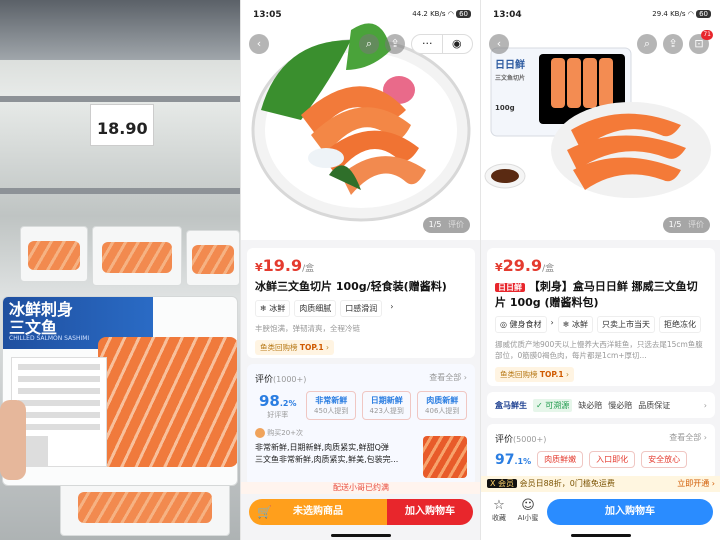  What do you see at coordinates (522, 265) in the screenshot?
I see `price-value: 29.9` at bounding box center [522, 265].